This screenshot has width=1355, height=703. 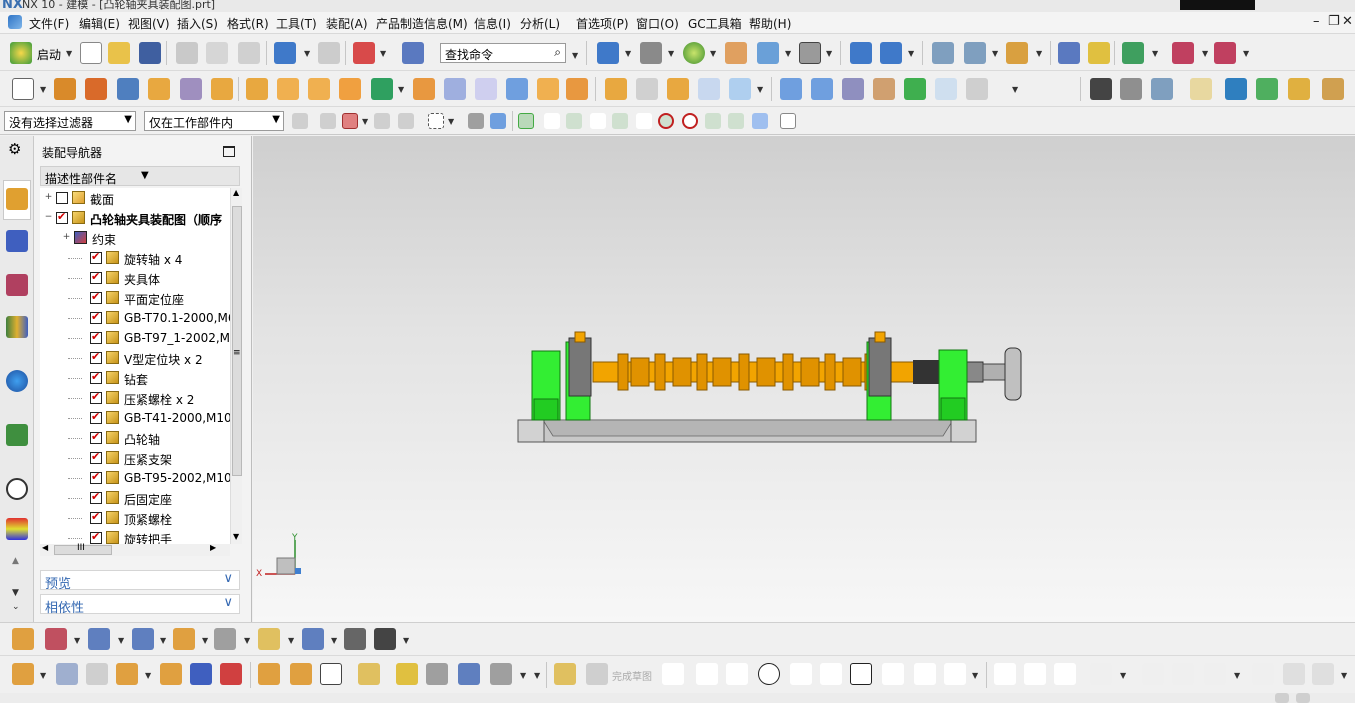 What do you see at coordinates (15, 561) in the screenshot?
I see `strip-scroll-up-icon: ▲` at bounding box center [15, 561].